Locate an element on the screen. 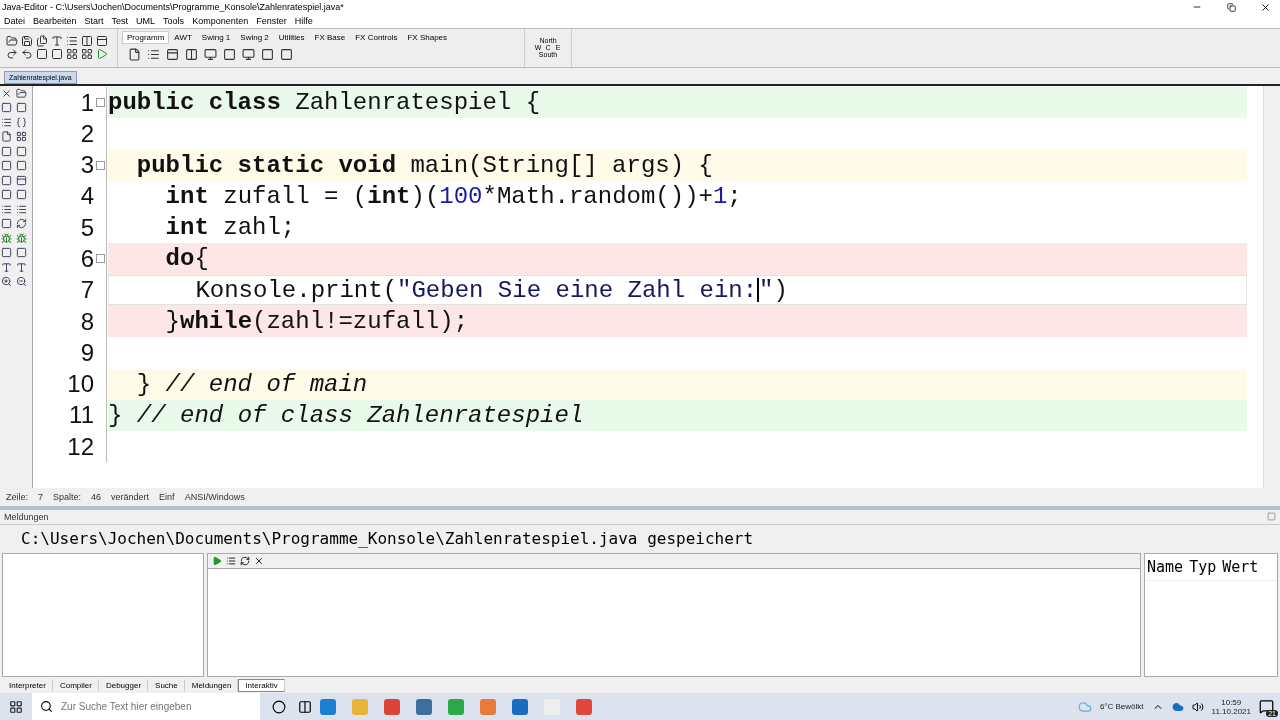 The height and width of the screenshot is (720, 1280). palette-tab: FX Base is located at coordinates (330, 37).